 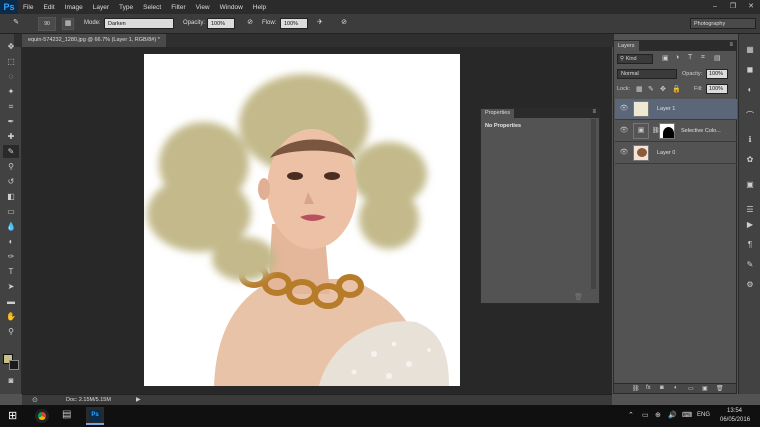 I want to click on background-color-swatch, so click(x=14, y=365).